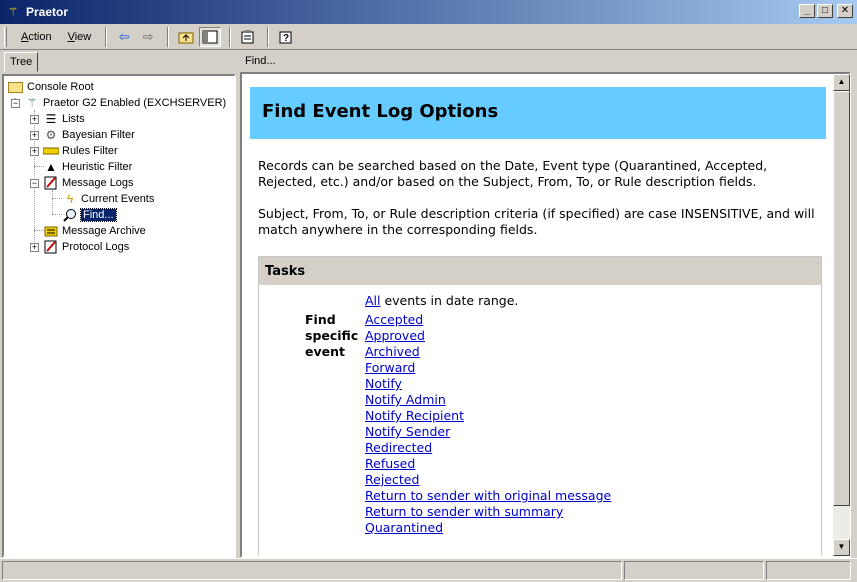  I want to click on find-specific-event-label: Find specific event, so click(332, 335).